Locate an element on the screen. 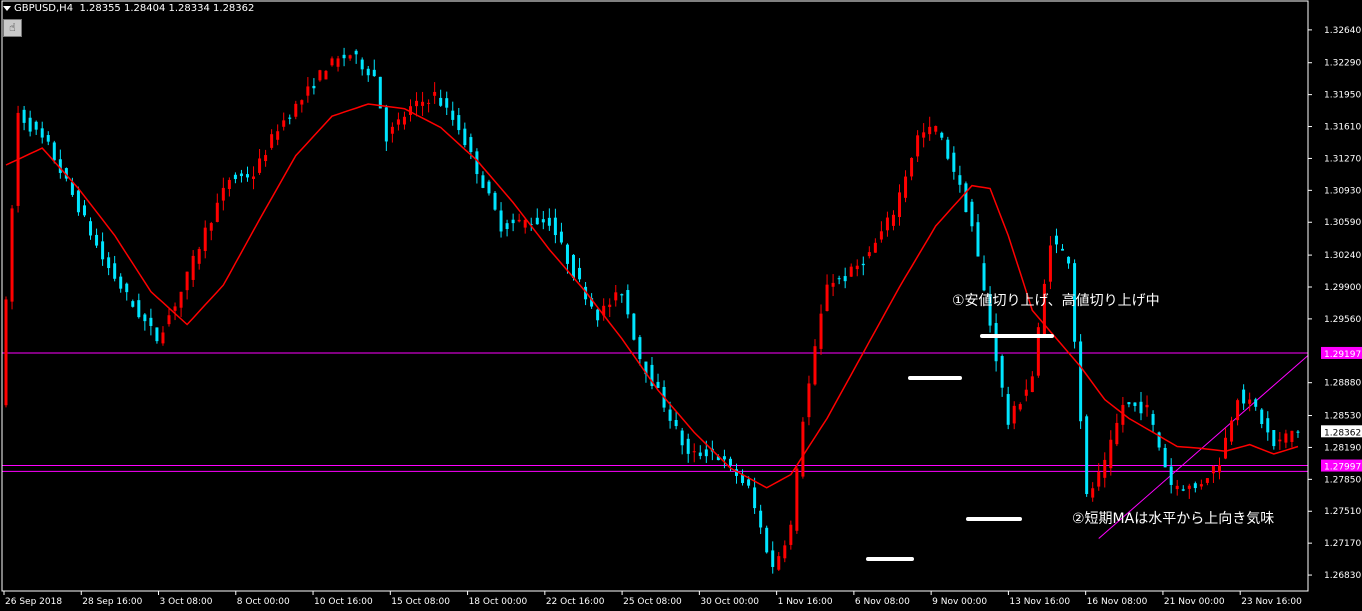 This screenshot has height=611, width=1362. symbol-label: GBPUSD,H4 is located at coordinates (44, 8).